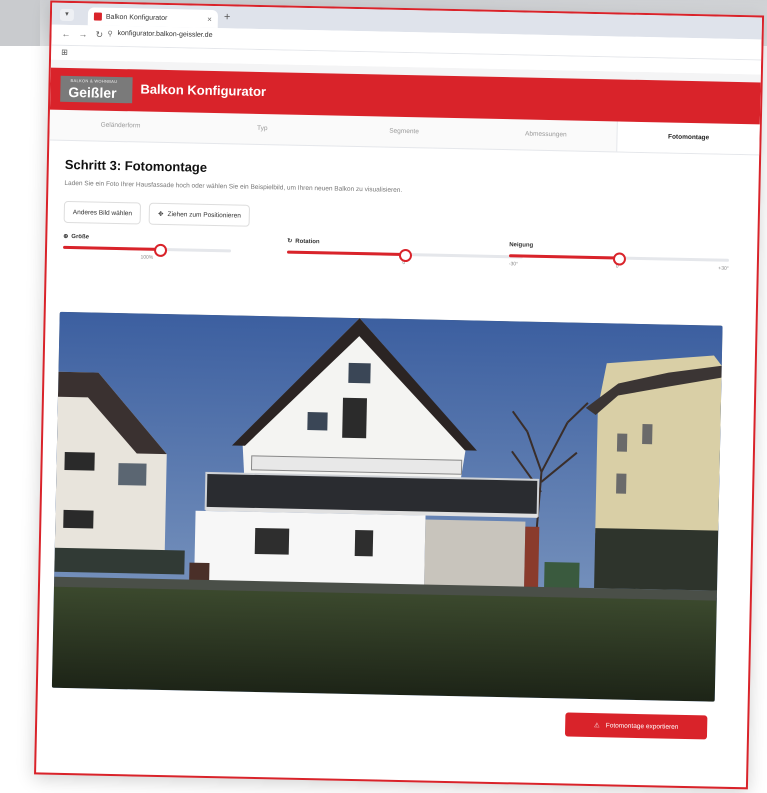 The width and height of the screenshot is (767, 793). I want to click on rotation-slider: ↻ Rotation 0°, so click(405, 253).